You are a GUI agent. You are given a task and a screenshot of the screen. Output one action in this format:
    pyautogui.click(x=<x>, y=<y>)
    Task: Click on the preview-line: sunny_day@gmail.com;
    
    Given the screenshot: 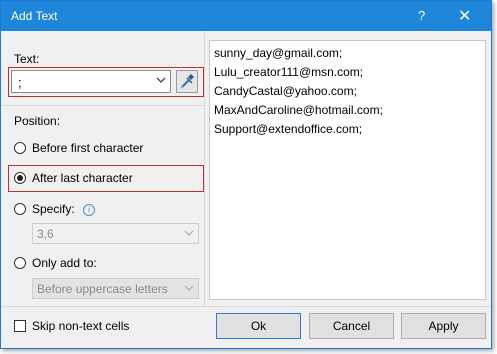 What is the action you would take?
    pyautogui.click(x=278, y=53)
    